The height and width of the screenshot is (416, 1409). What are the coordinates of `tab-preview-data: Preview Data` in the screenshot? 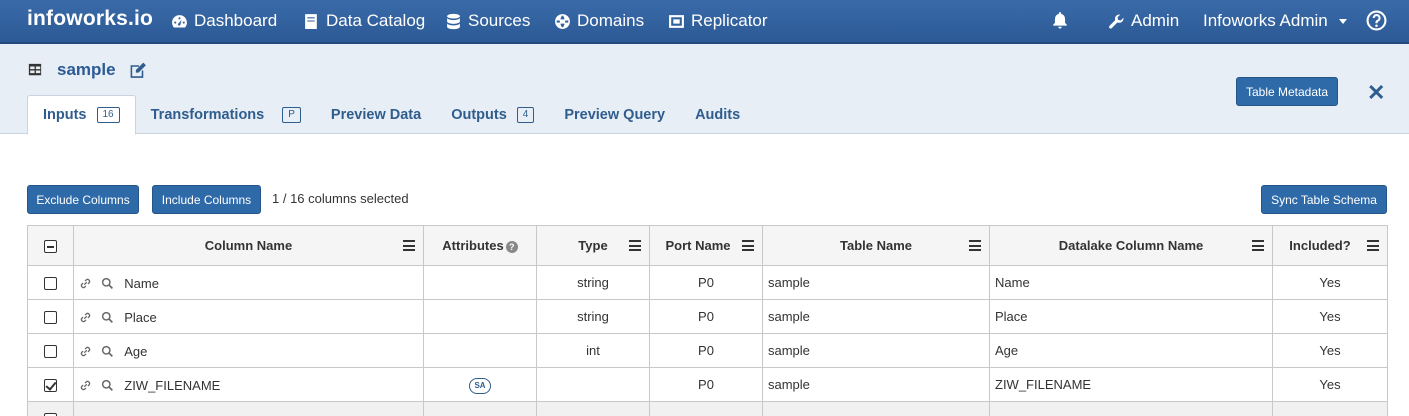 It's located at (376, 115).